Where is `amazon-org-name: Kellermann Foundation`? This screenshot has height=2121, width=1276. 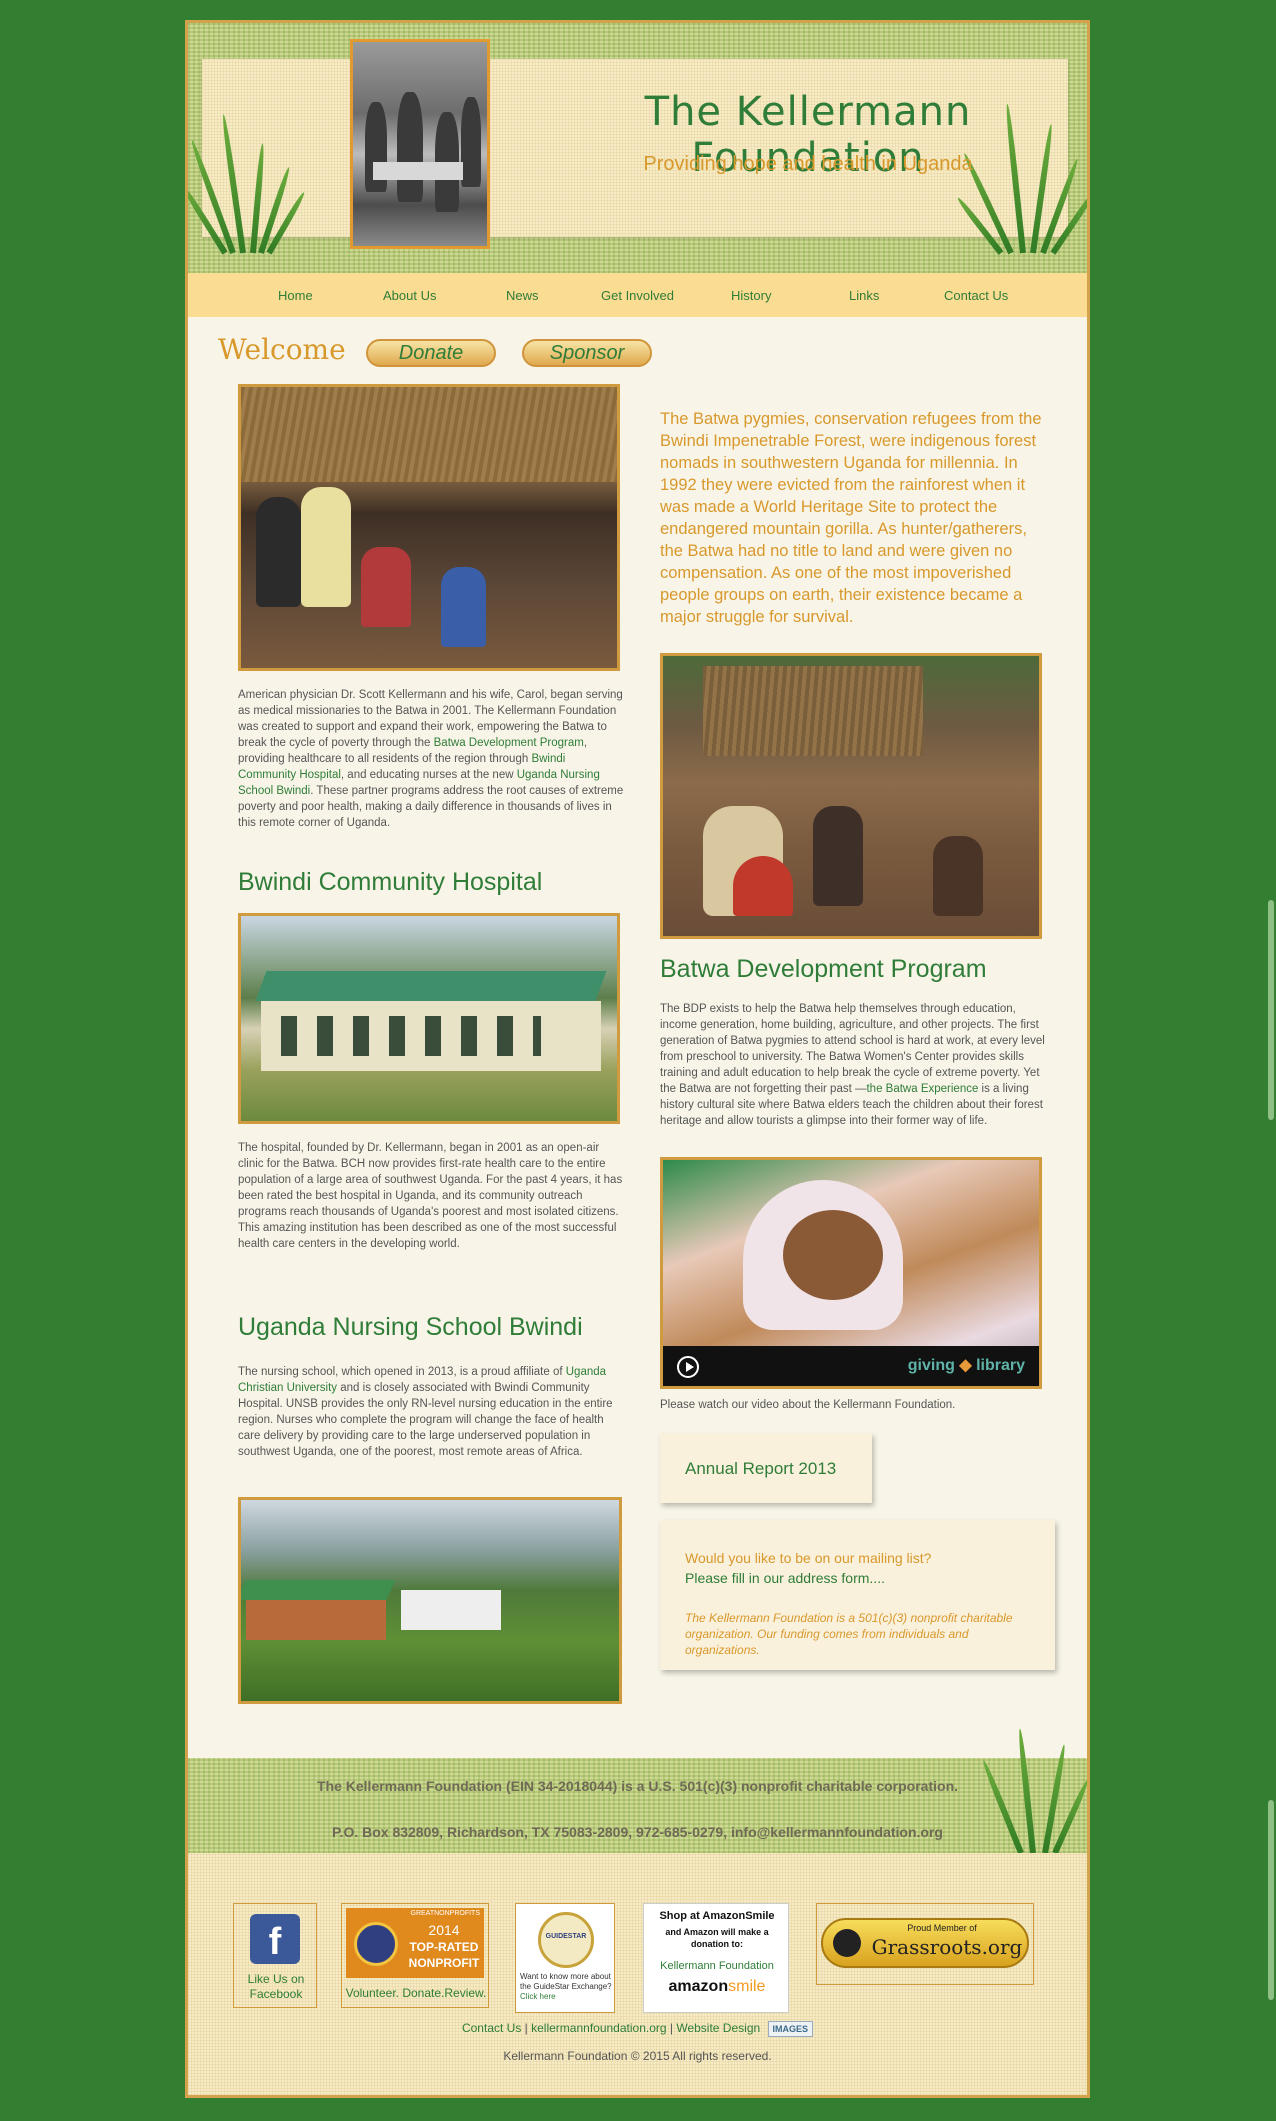
amazon-org-name: Kellermann Foundation is located at coordinates (717, 1966).